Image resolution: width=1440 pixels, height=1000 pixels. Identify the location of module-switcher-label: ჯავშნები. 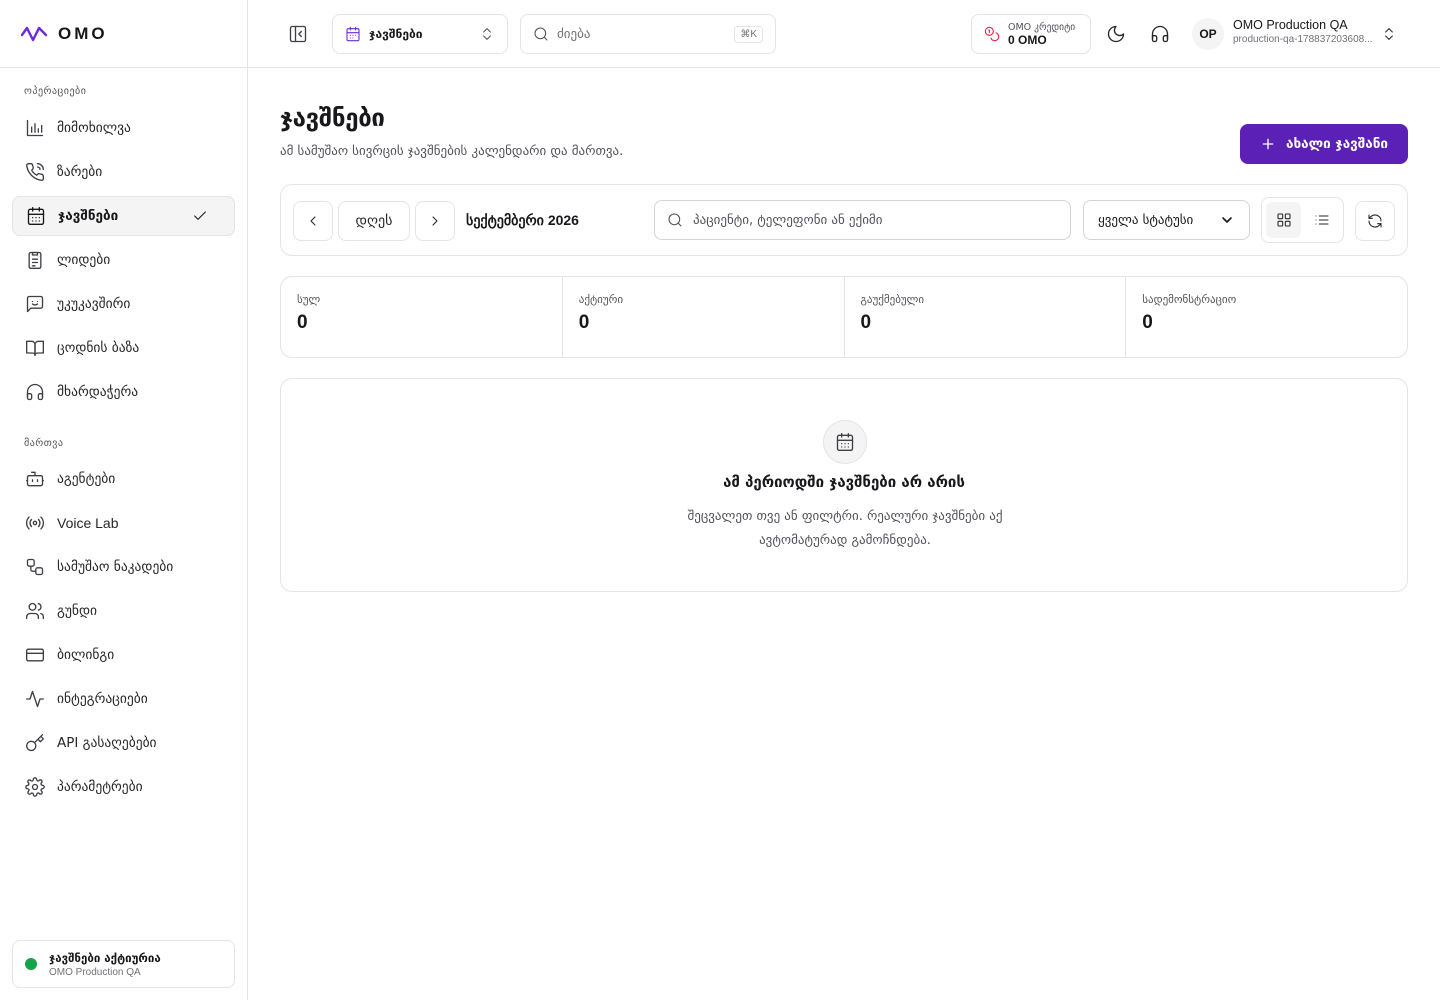
(396, 34).